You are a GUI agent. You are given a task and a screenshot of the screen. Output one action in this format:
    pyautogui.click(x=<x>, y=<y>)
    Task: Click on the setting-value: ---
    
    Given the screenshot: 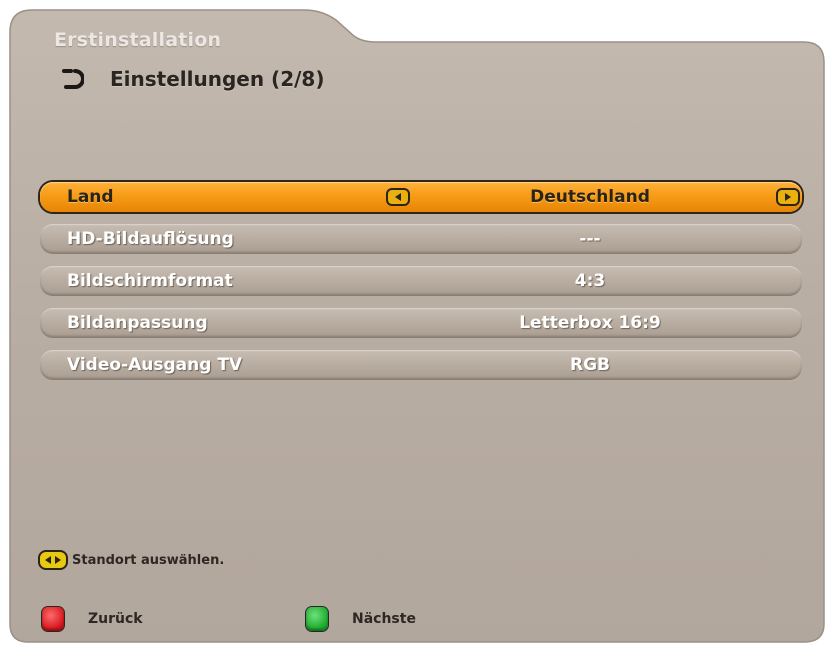 What is the action you would take?
    pyautogui.click(x=590, y=239)
    